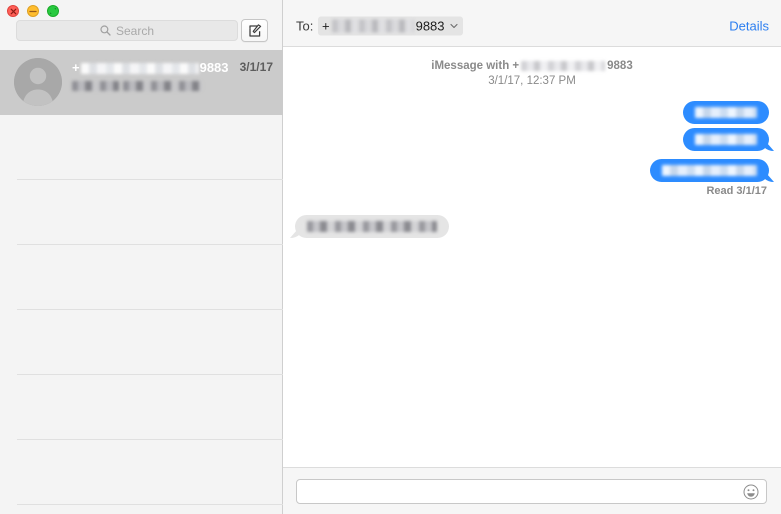  I want to click on message-bubble-incoming, so click(372, 226).